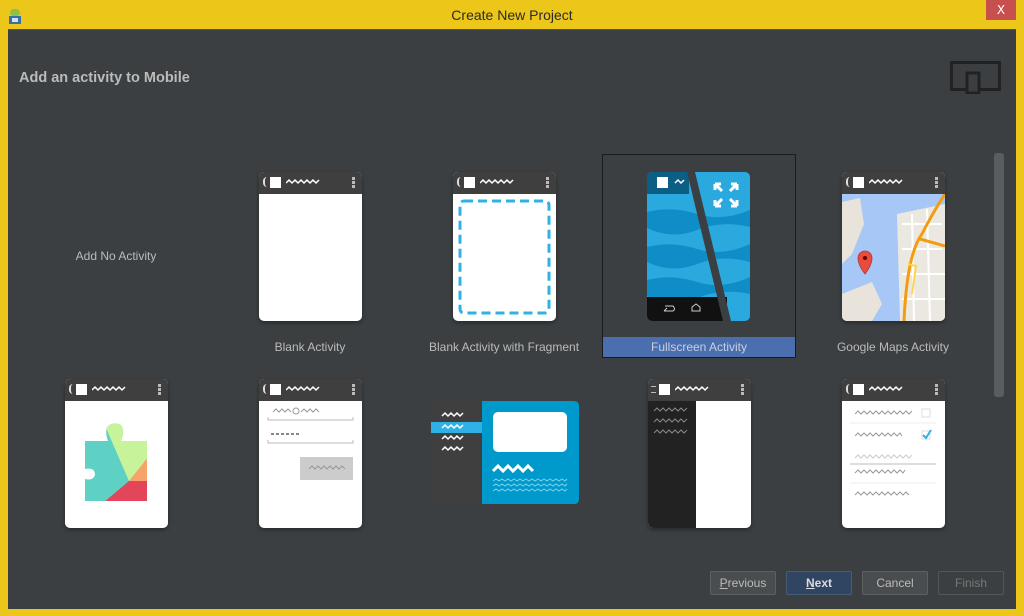 The image size is (1024, 616). Describe the element at coordinates (698, 246) in the screenshot. I see `fullscreen-preview` at that location.